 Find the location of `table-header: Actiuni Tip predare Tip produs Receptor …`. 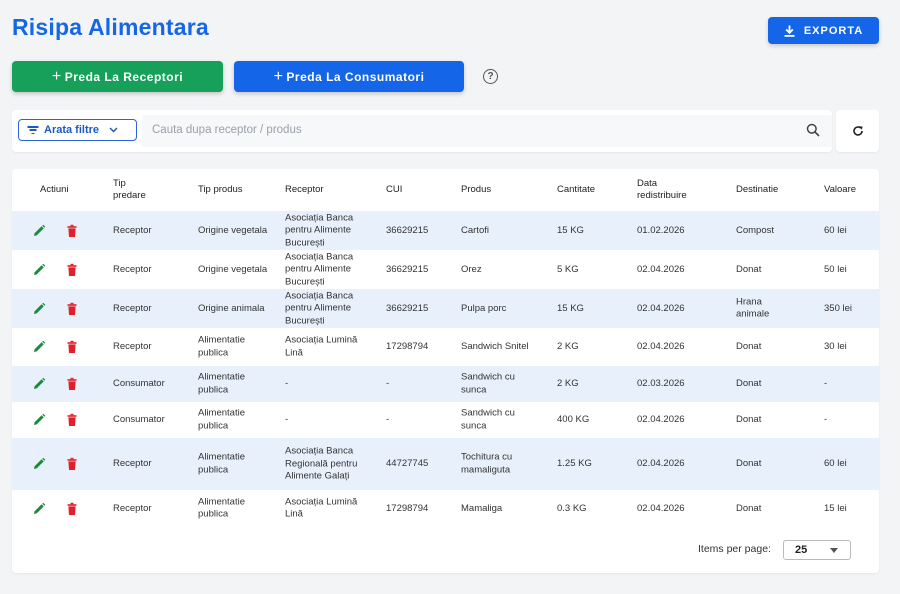

table-header: Actiuni Tip predare Tip produs Receptor … is located at coordinates (445, 190).